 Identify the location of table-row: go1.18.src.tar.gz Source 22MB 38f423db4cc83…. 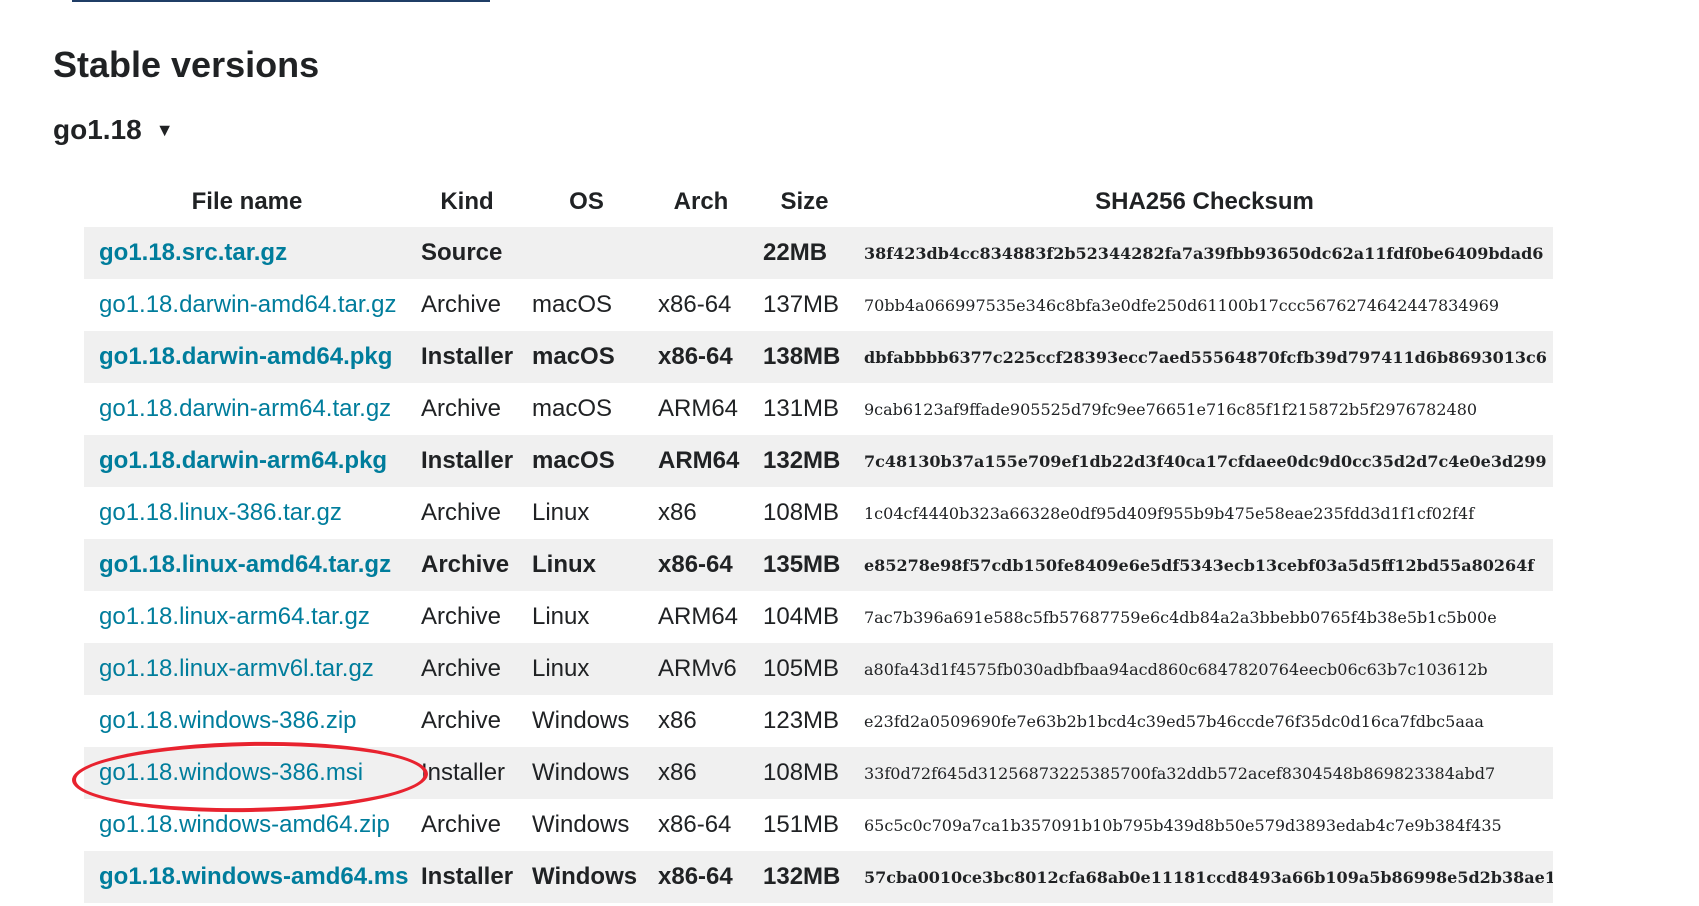
(818, 253).